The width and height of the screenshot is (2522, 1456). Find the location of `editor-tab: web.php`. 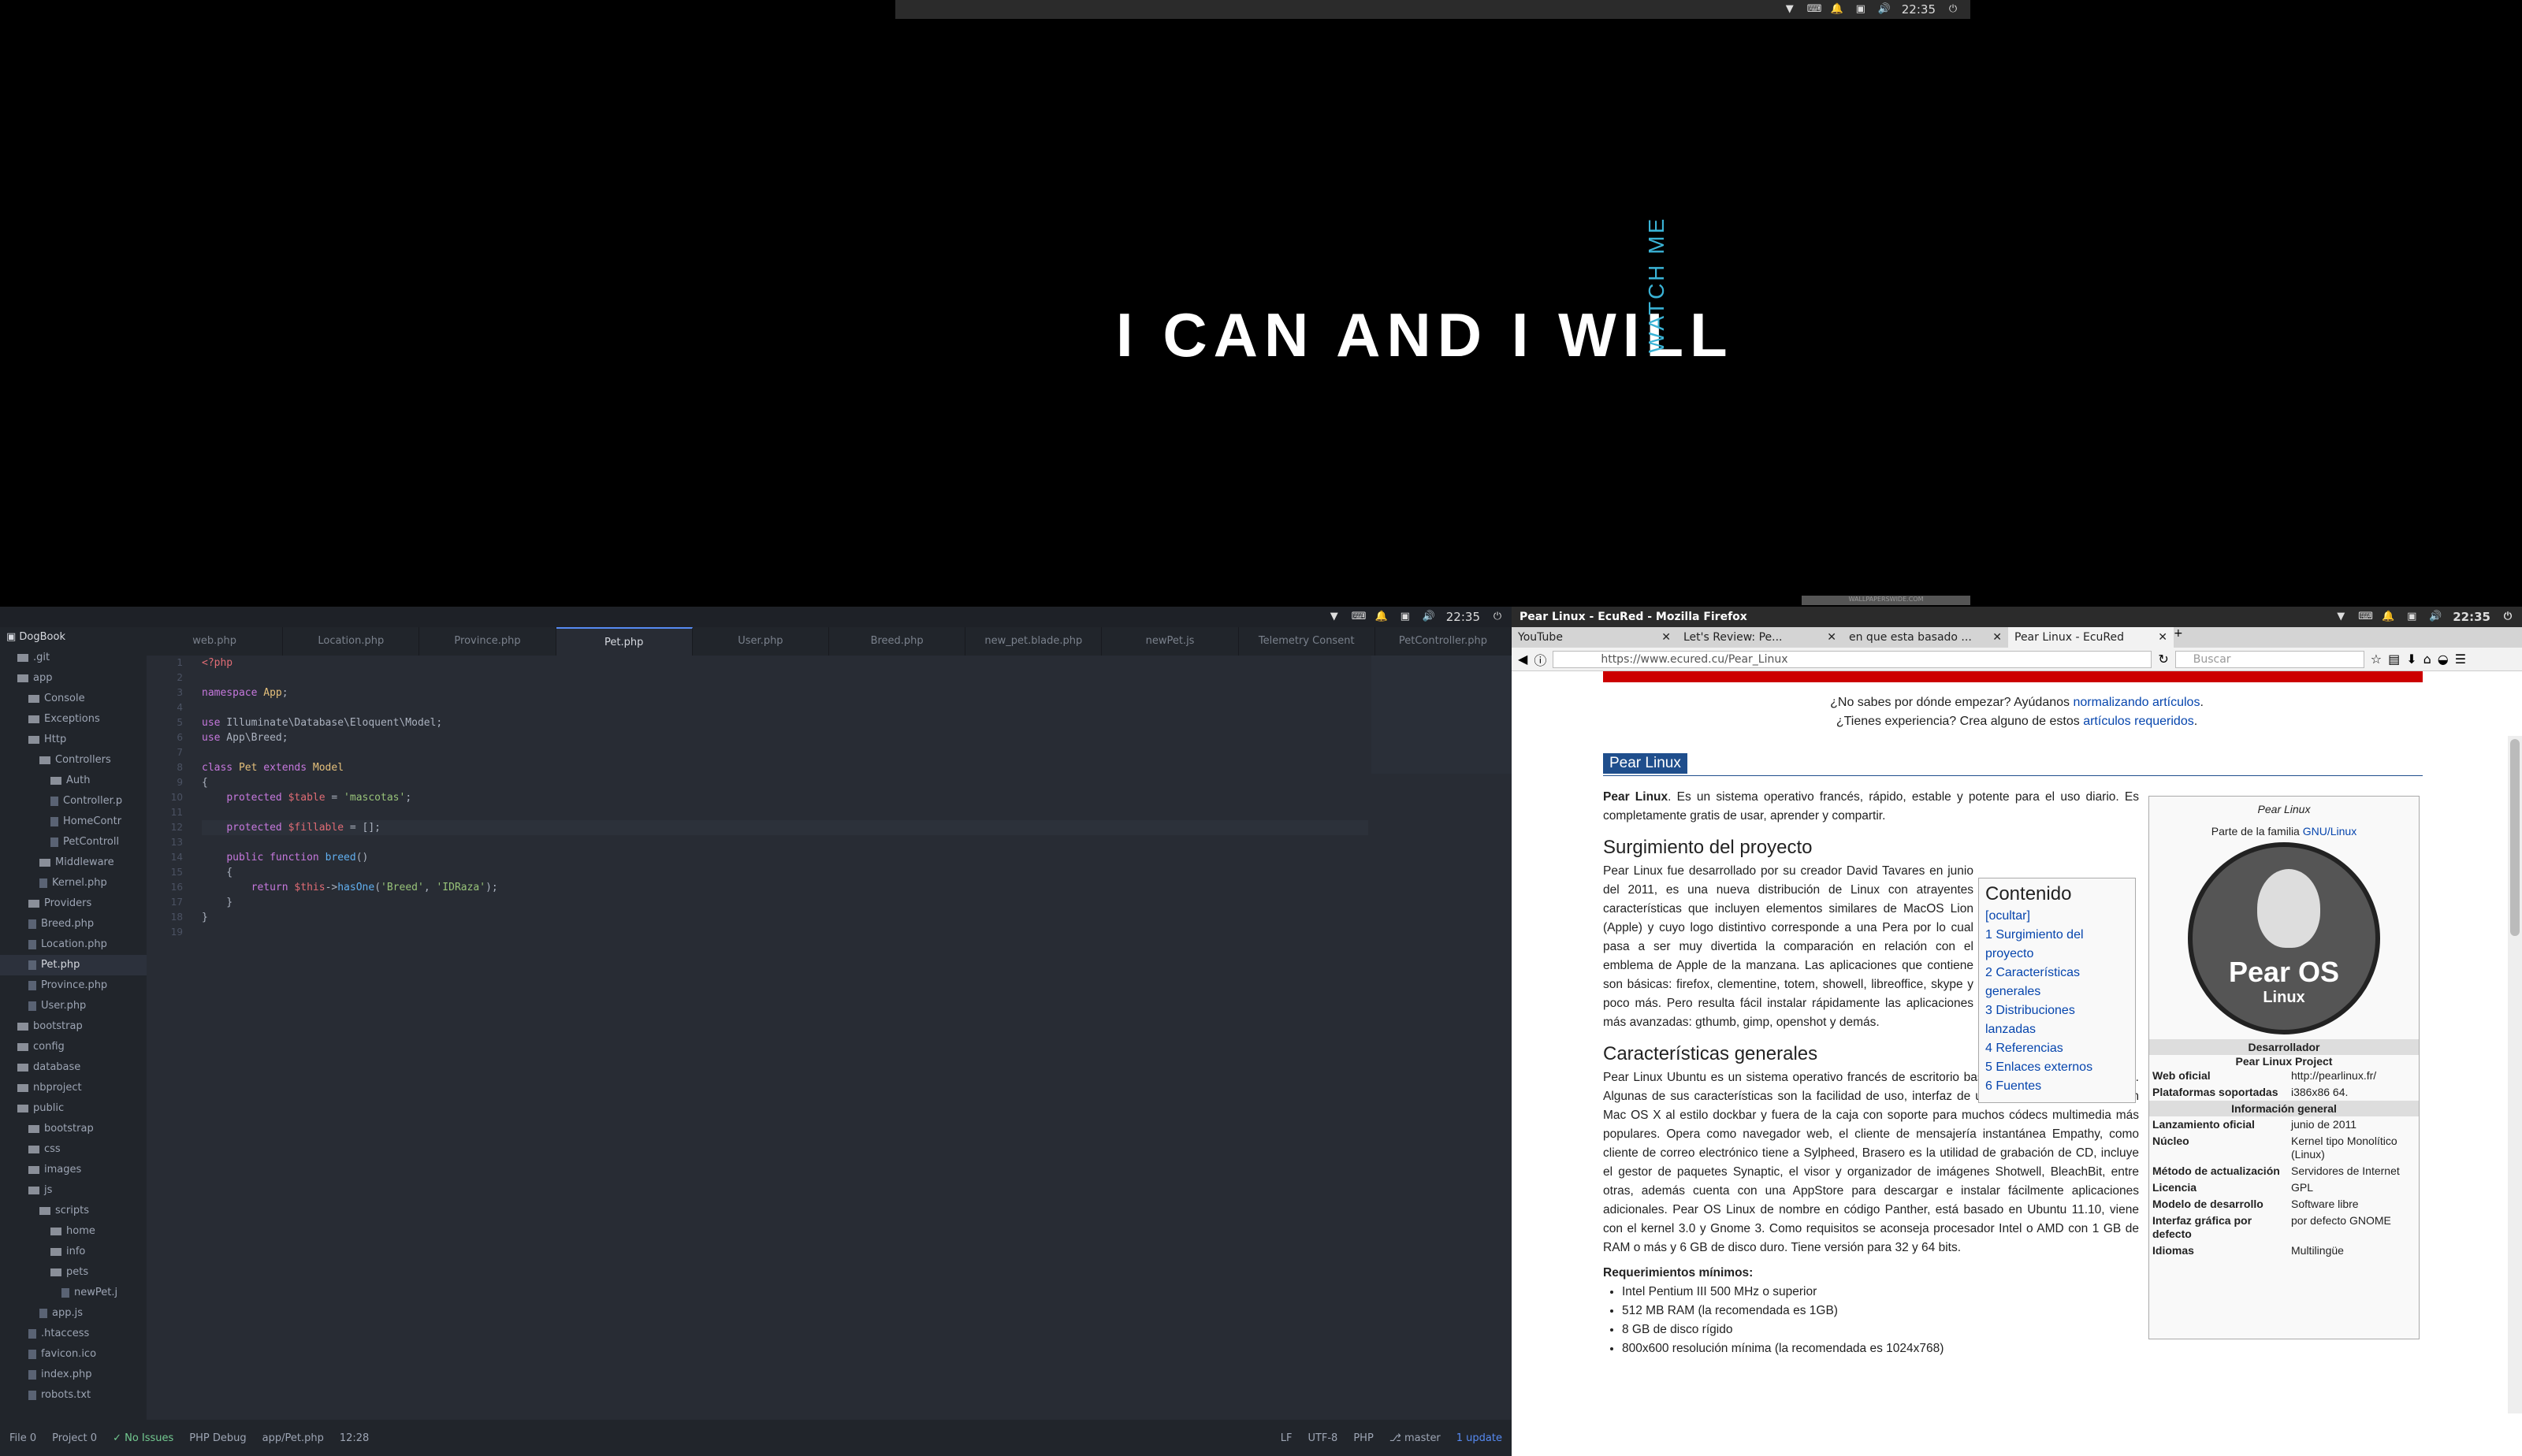

editor-tab: web.php is located at coordinates (215, 641).